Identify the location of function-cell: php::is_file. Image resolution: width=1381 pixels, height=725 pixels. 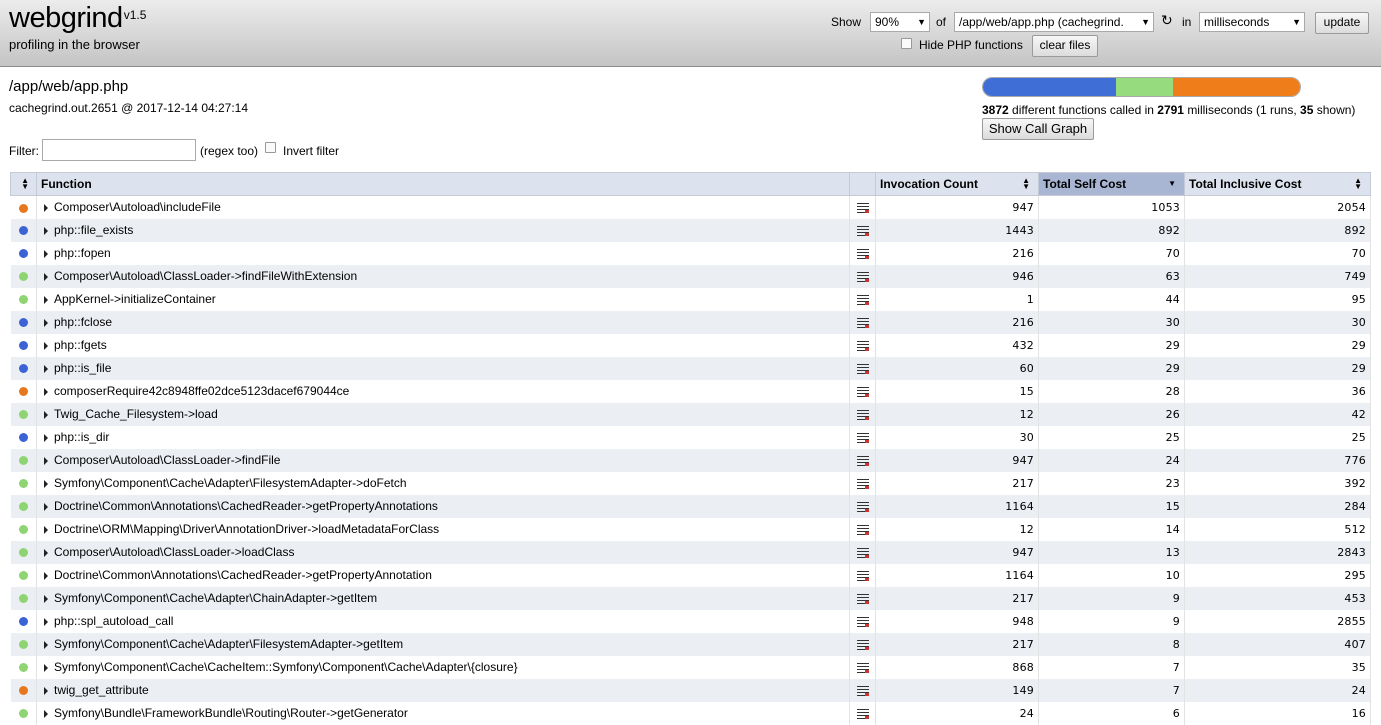
(443, 368).